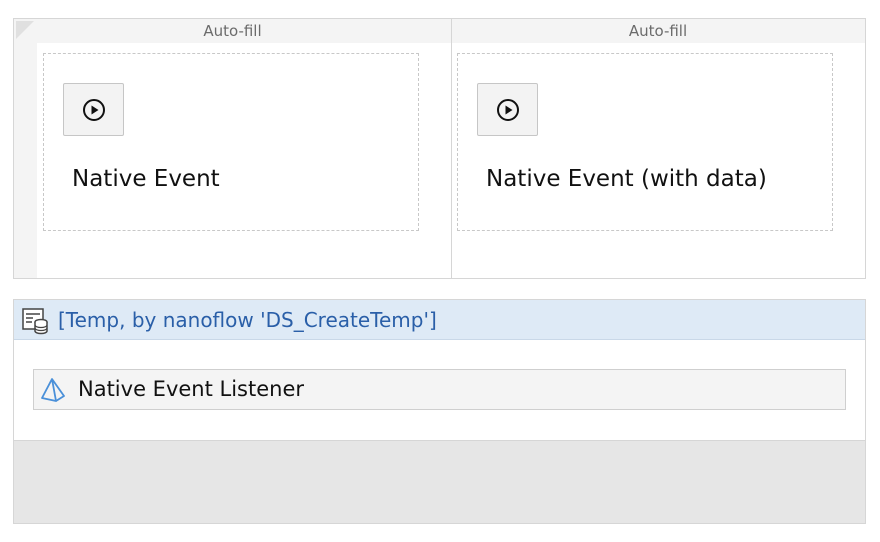 The height and width of the screenshot is (542, 880). Describe the element at coordinates (191, 389) in the screenshot. I see `widget-label: Native Event Listener` at that location.